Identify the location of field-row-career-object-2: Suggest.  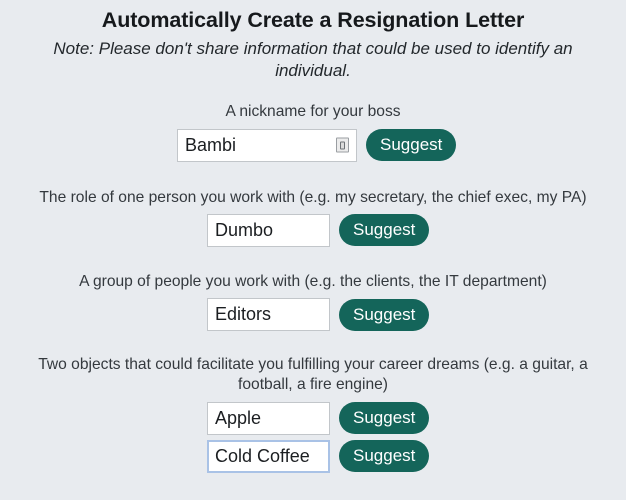
(313, 456).